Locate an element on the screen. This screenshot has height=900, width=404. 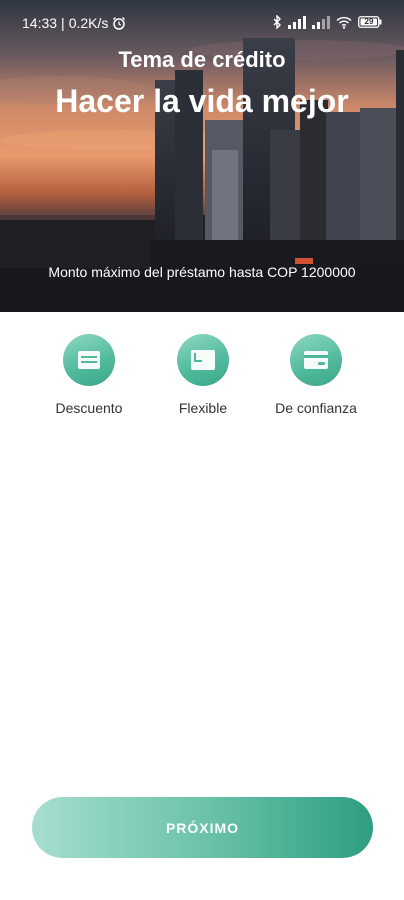
bluetooth-icon is located at coordinates (277, 22).